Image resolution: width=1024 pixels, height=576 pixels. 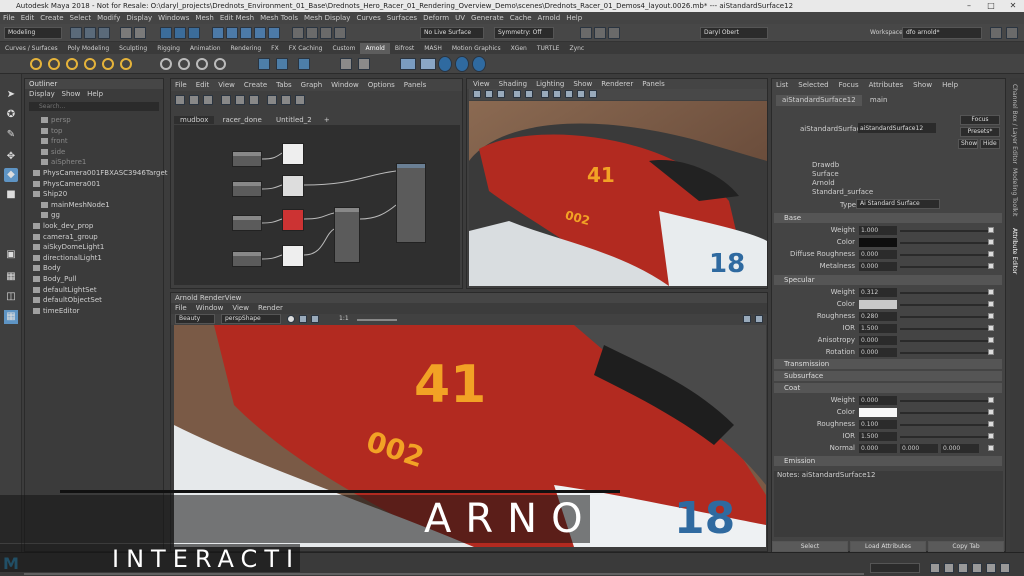 I want to click on menu-curves: Curves, so click(x=368, y=18).